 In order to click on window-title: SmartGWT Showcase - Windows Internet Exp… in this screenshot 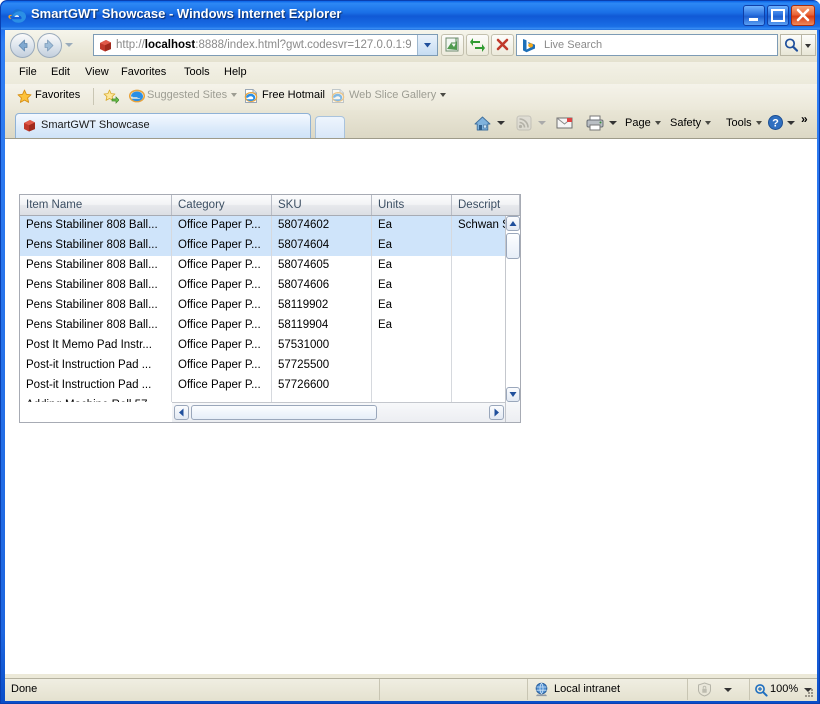, I will do `click(186, 13)`.